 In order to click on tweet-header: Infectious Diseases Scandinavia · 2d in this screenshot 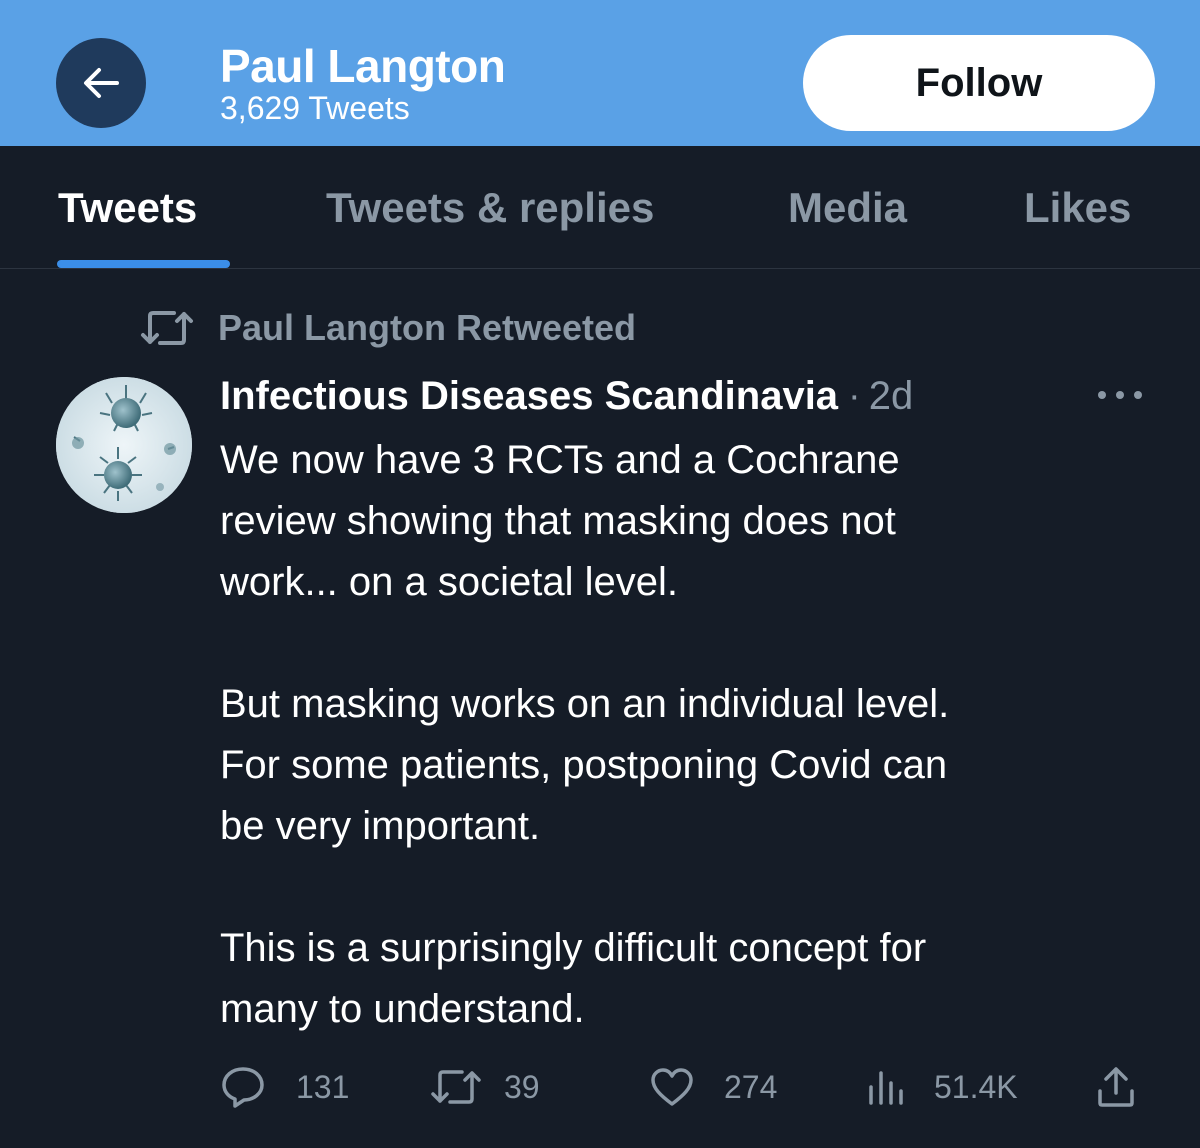, I will do `click(566, 396)`.